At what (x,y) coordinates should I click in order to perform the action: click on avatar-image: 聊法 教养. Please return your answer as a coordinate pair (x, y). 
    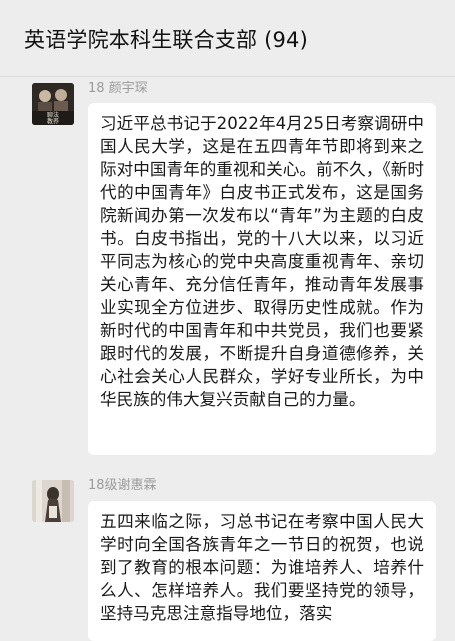
    Looking at the image, I should click on (53, 104).